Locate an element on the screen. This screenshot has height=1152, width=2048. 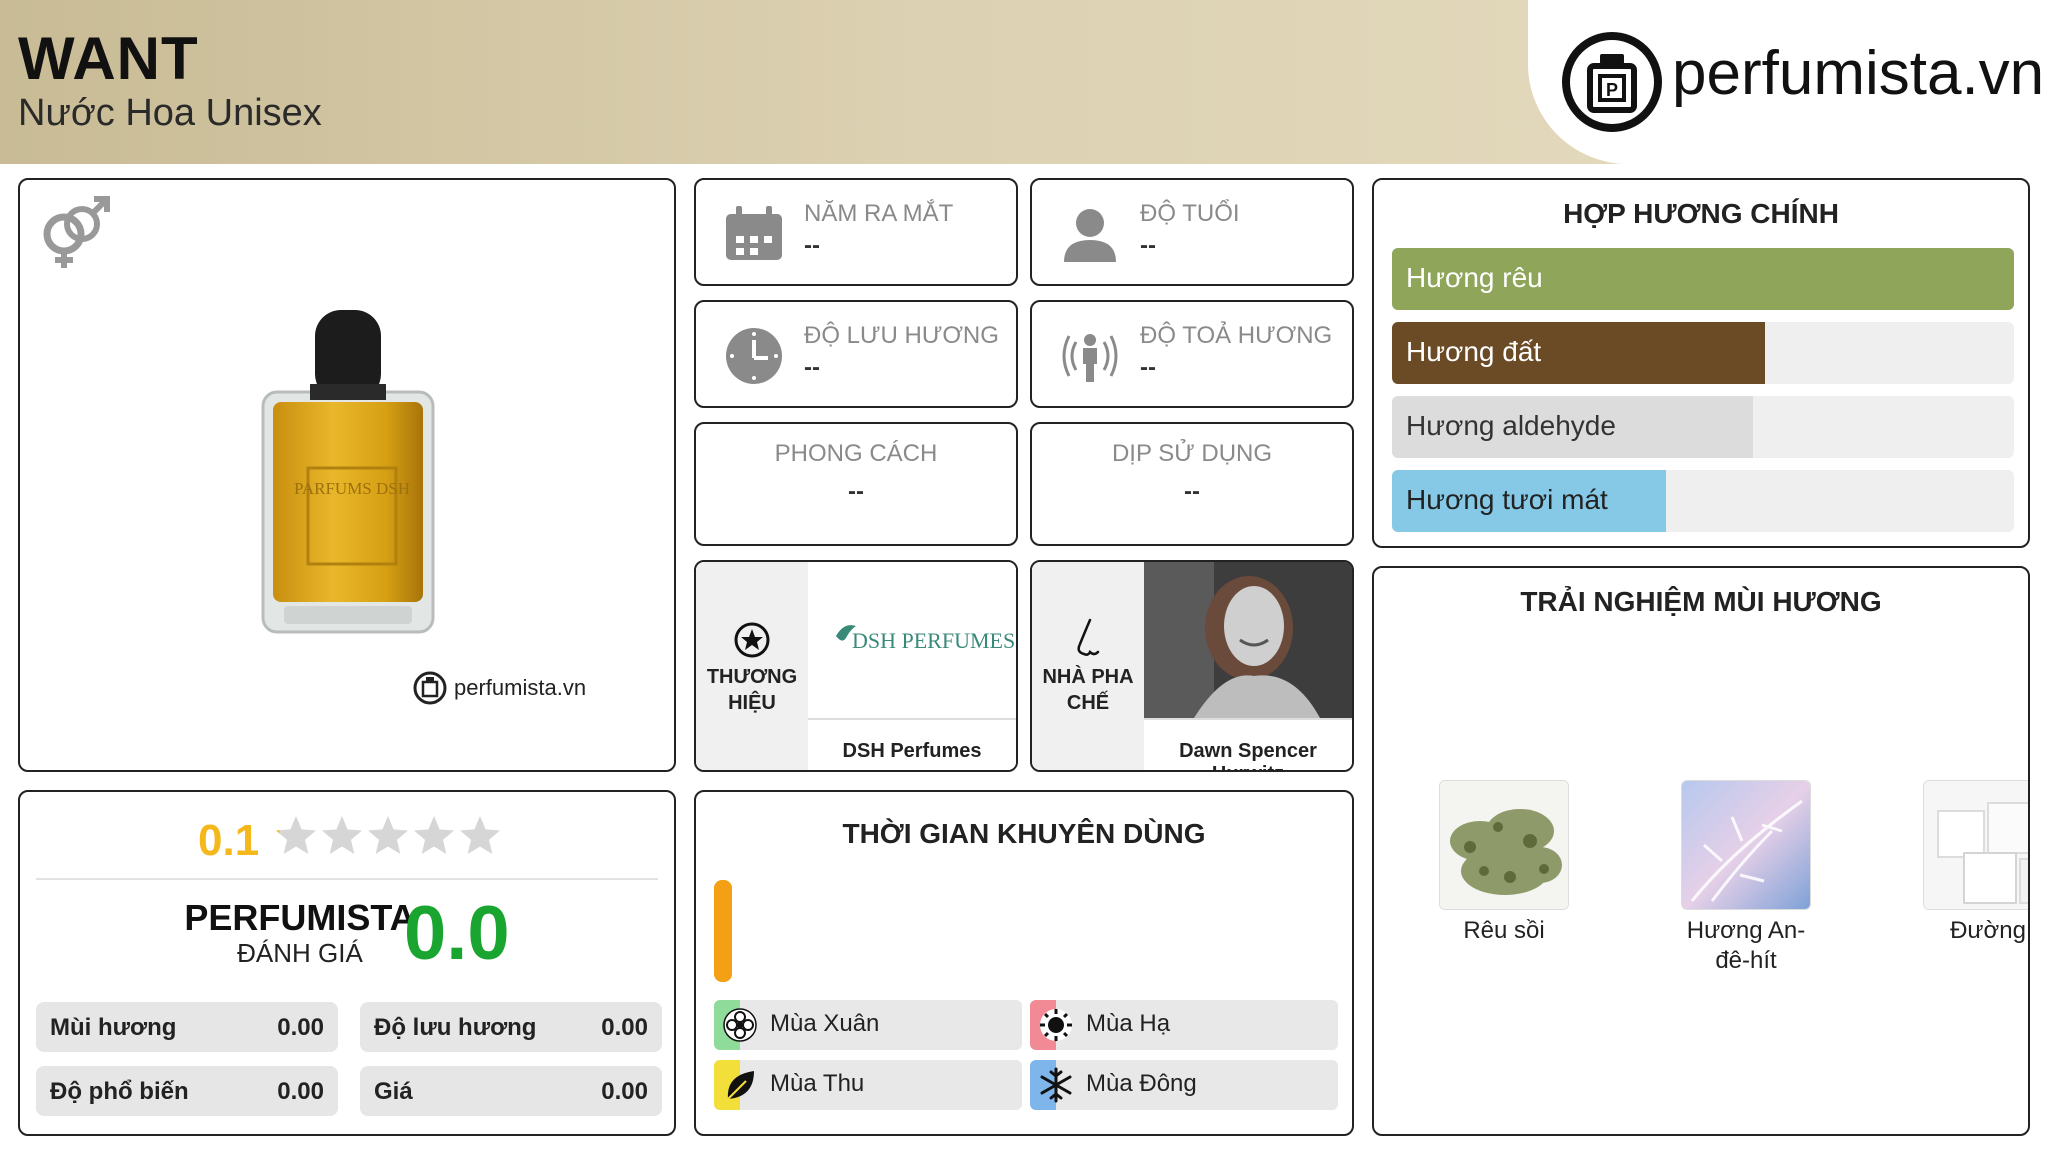
score-popularity: Độ phổ biến 0.00 is located at coordinates (187, 1091).